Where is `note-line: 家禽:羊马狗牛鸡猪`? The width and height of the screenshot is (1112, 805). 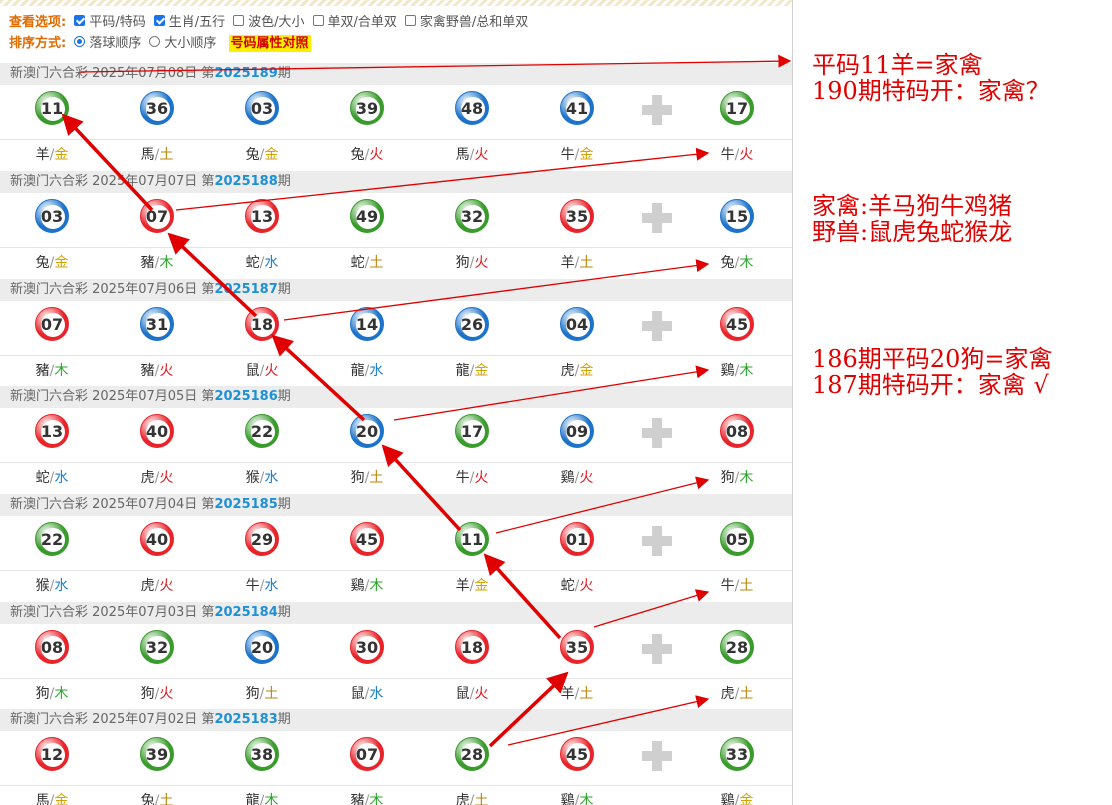
note-line: 家禽:羊马狗牛鸡猪 is located at coordinates (912, 206).